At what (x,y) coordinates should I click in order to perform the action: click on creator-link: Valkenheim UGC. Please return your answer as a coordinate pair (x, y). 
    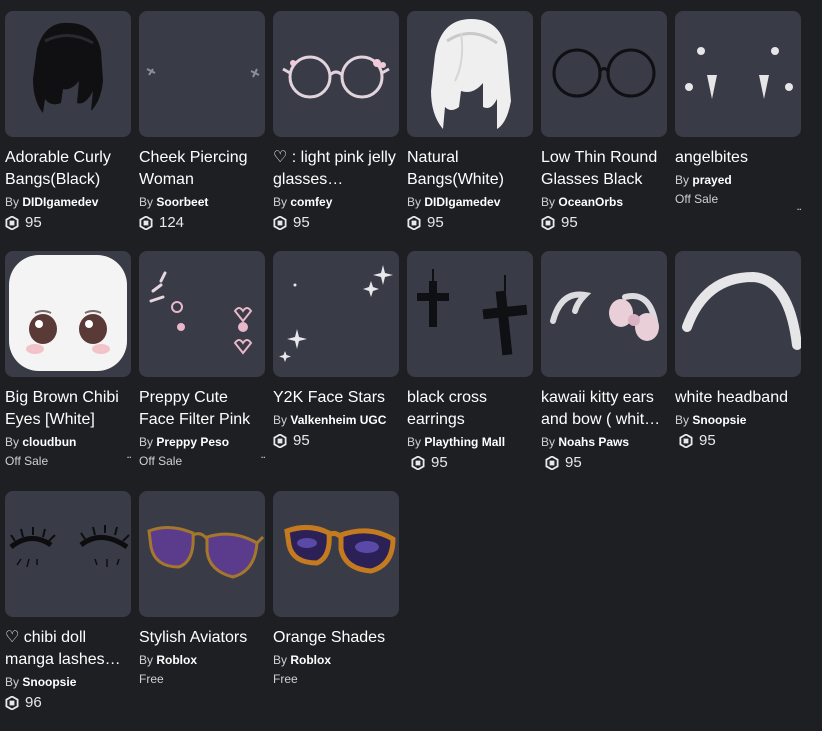
    Looking at the image, I should click on (338, 420).